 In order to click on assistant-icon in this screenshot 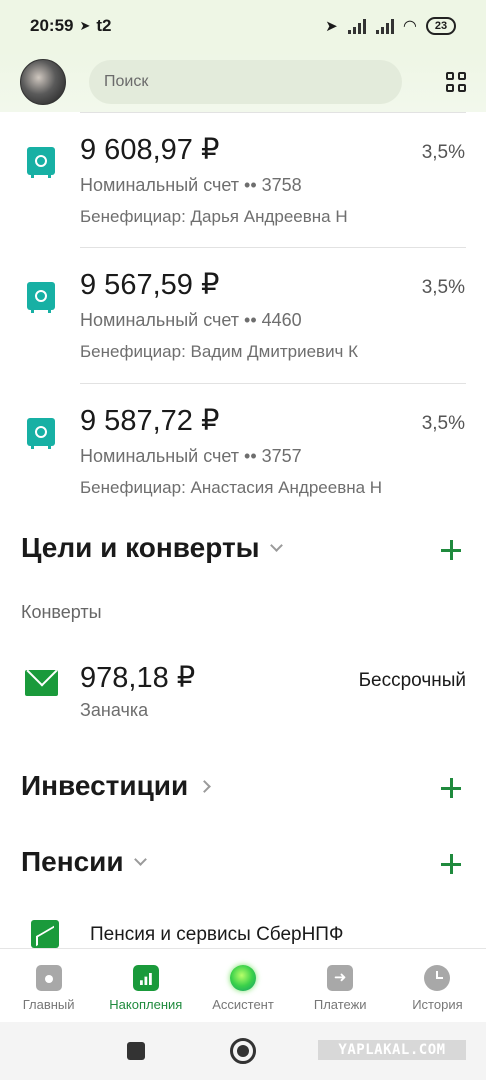, I will do `click(243, 978)`.